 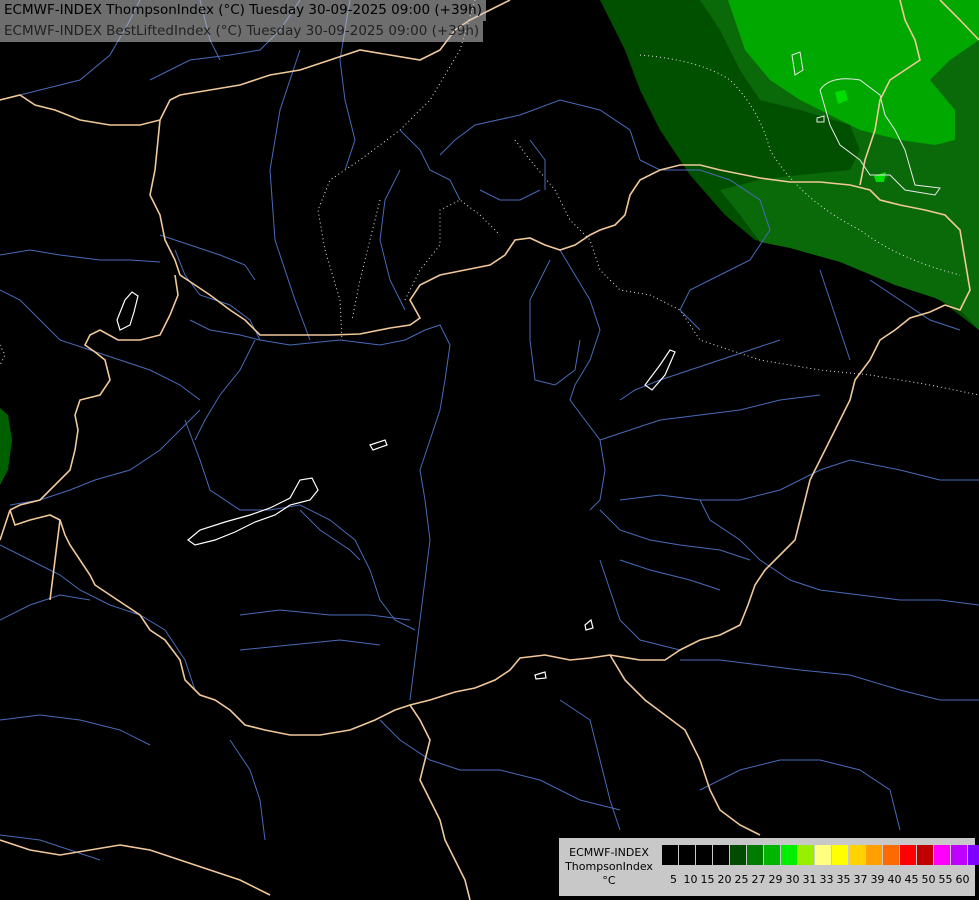 I want to click on legend-unit: °C, so click(x=609, y=880).